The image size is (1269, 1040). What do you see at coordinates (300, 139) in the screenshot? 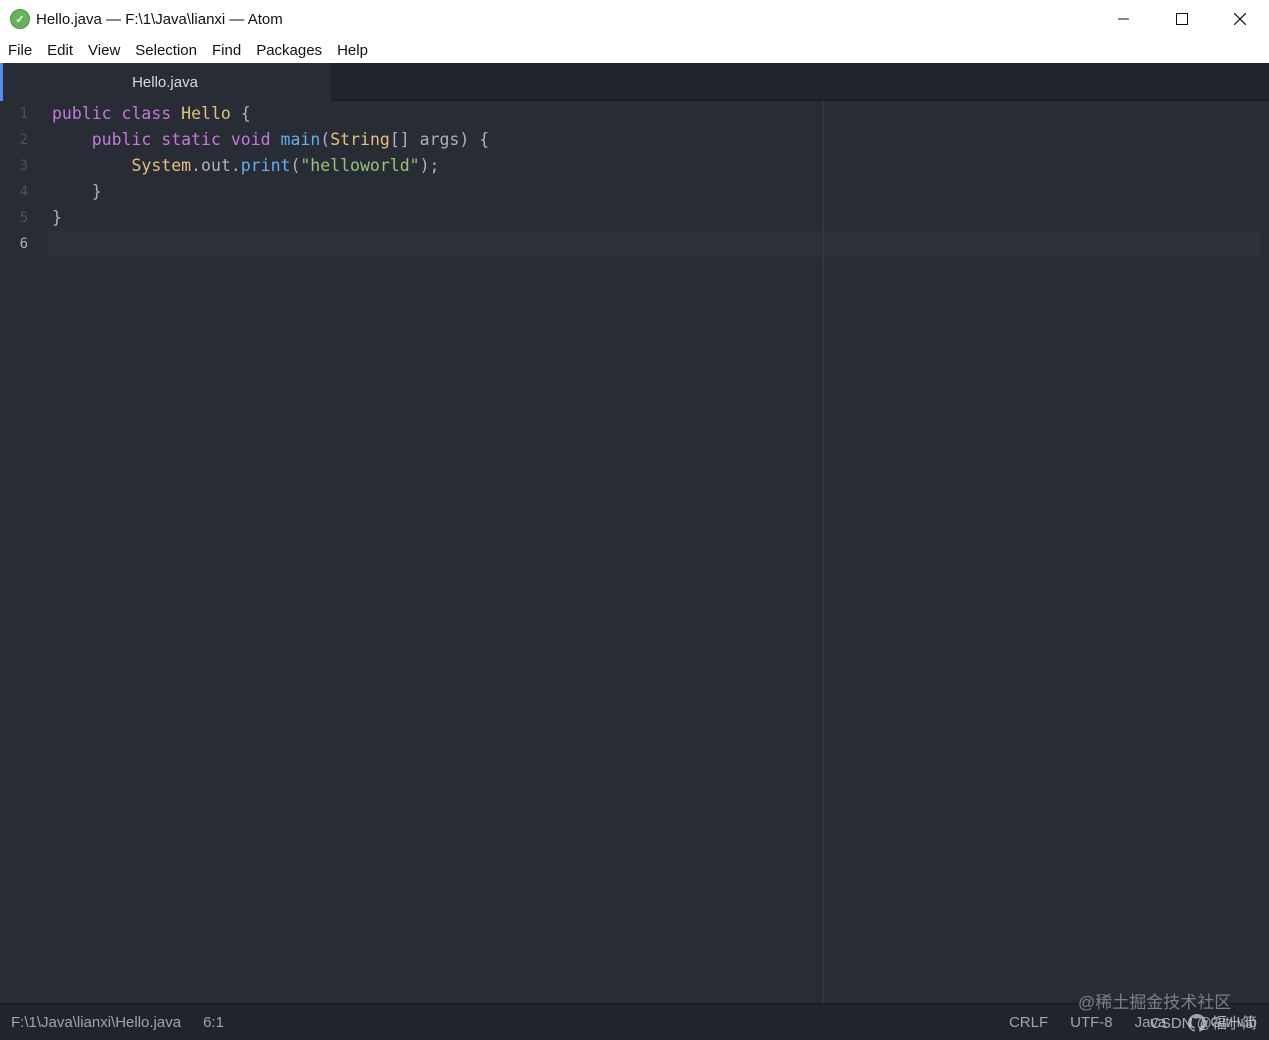
I see `function-name: main` at bounding box center [300, 139].